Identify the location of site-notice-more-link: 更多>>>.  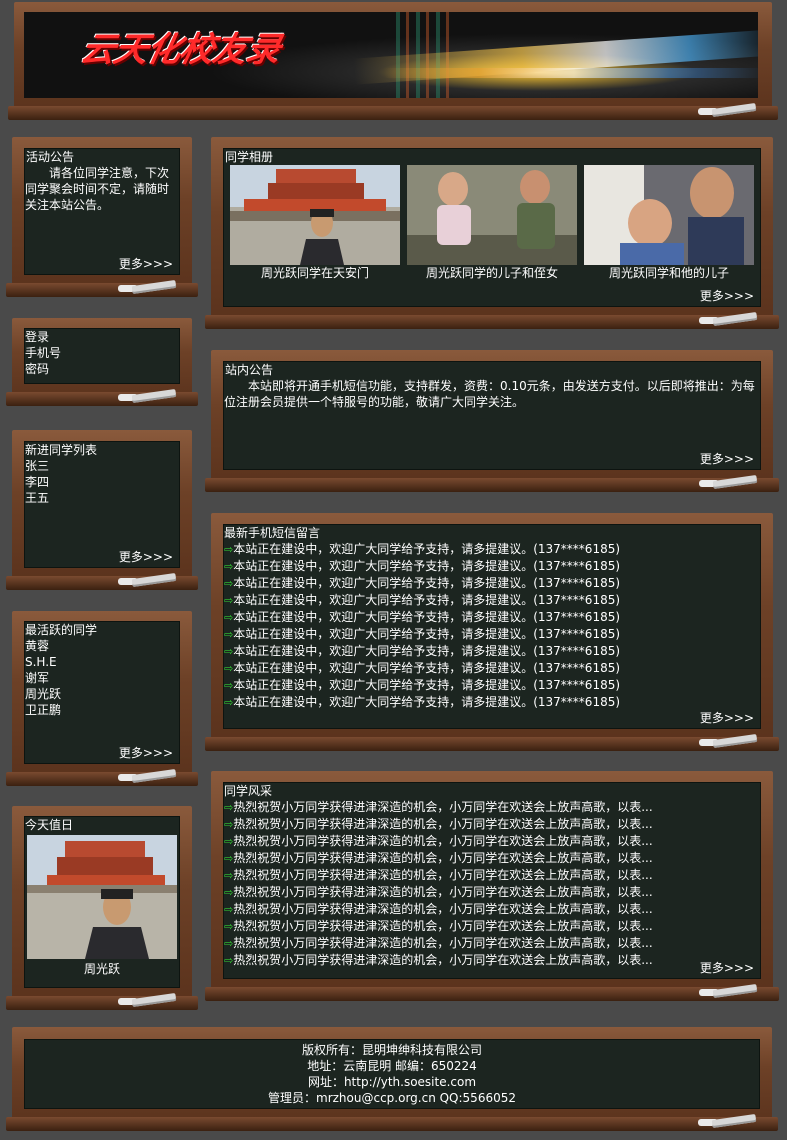
(727, 459).